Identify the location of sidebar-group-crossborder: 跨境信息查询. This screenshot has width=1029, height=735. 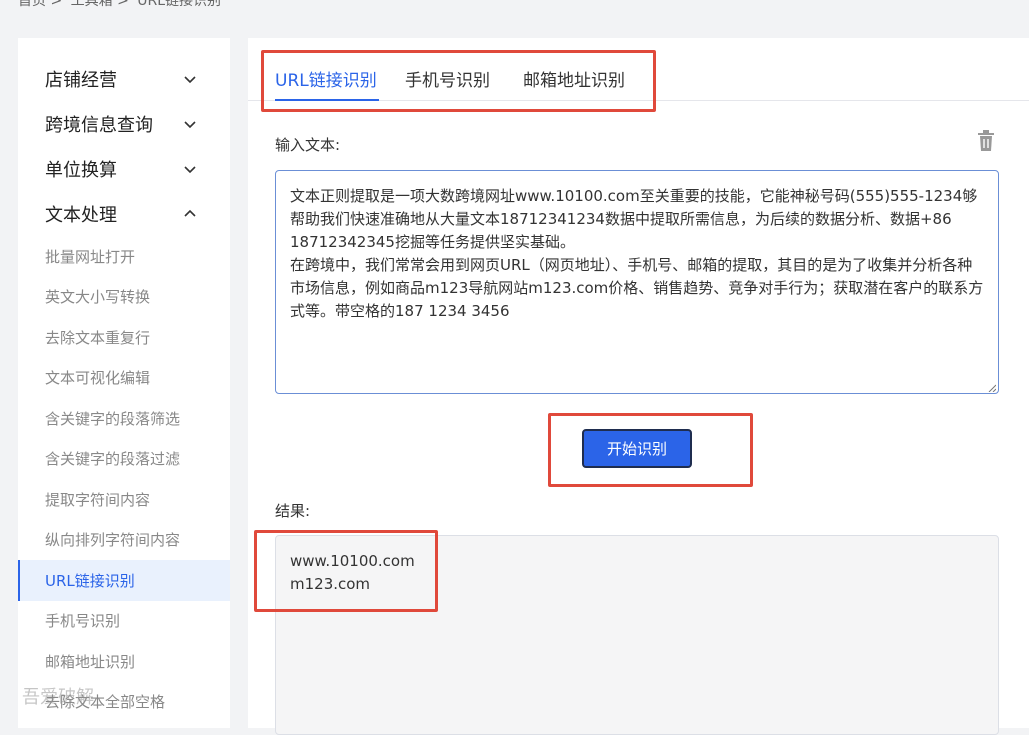
(124, 123).